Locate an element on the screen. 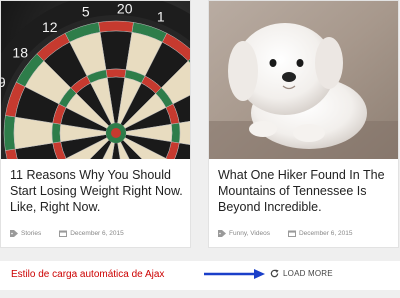  post-category: Stories is located at coordinates (31, 233).